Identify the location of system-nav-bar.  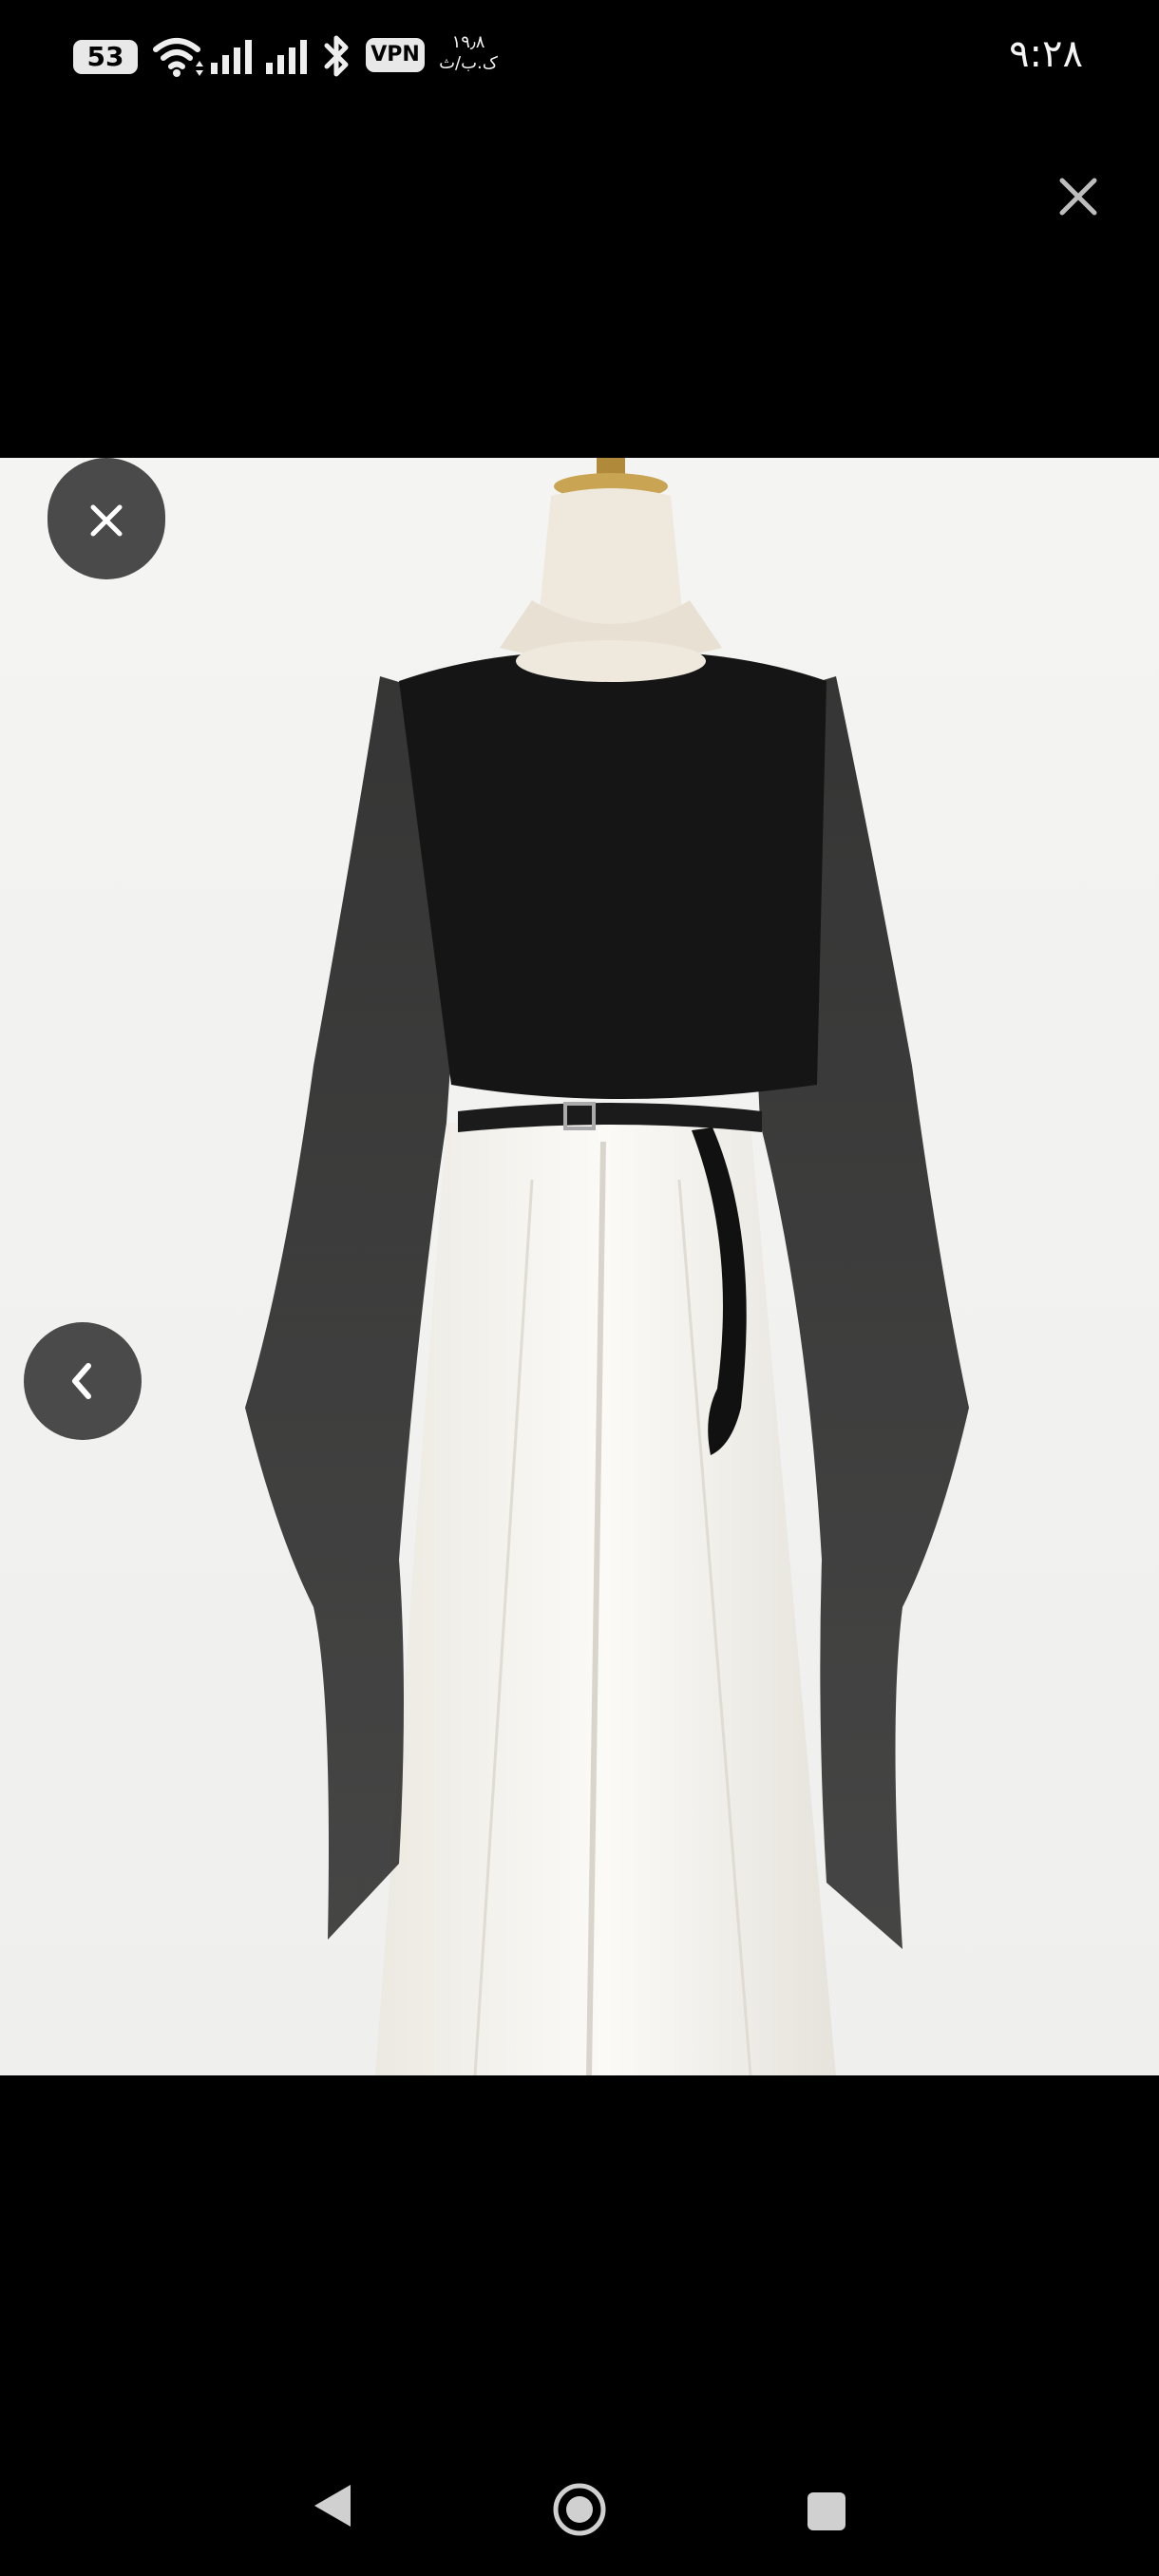
(579, 2504).